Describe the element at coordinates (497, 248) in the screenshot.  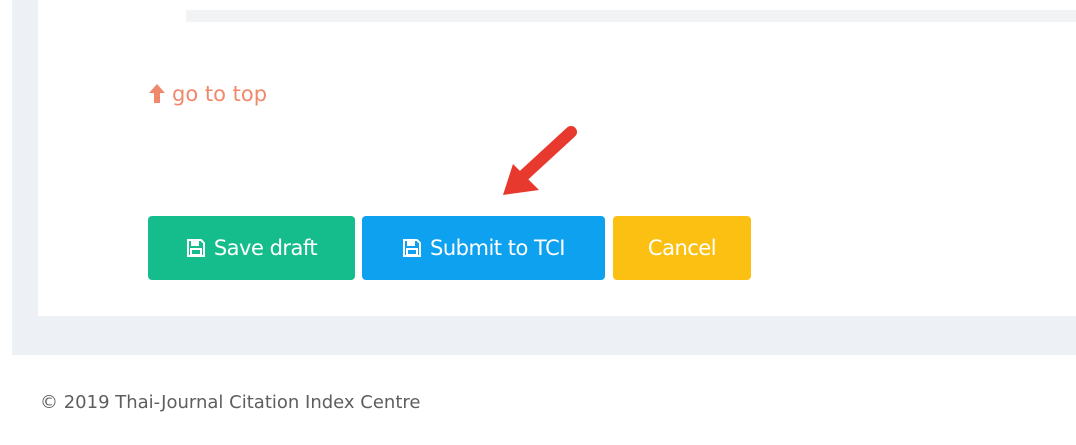
I see `submit-to-tci-label: Submit to TCI` at that location.